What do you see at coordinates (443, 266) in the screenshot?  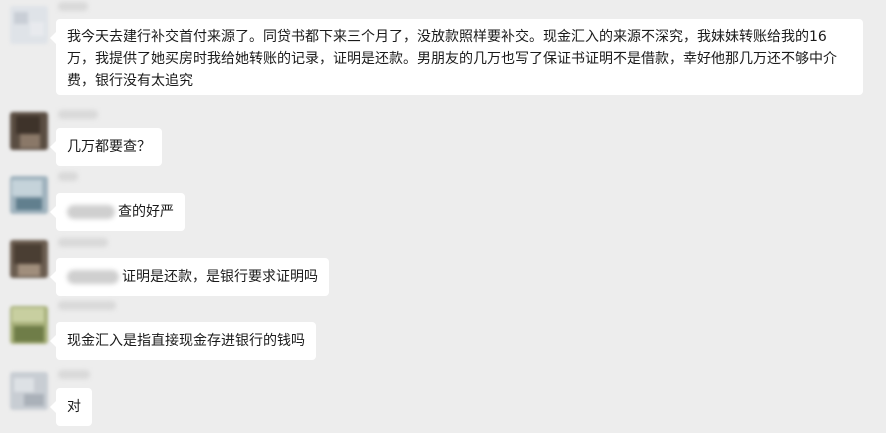 I see `chat-message: 证明是还款，是银行要求证明吗` at bounding box center [443, 266].